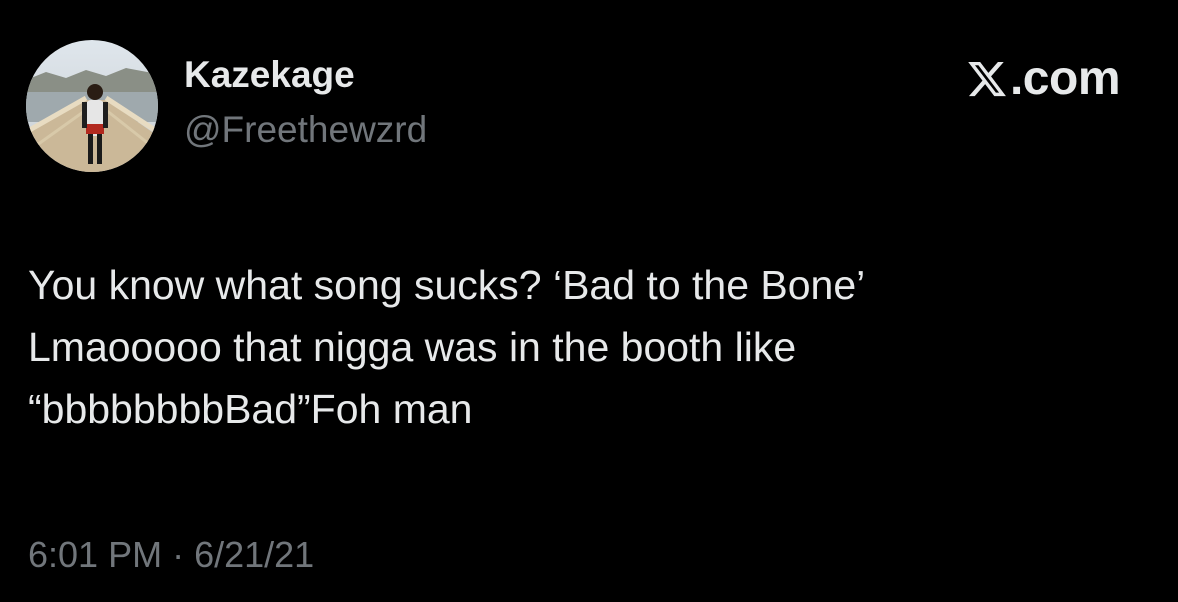 The width and height of the screenshot is (1178, 602). I want to click on tweet-timestamp: 6:01 PM · 6/21/21, so click(171, 555).